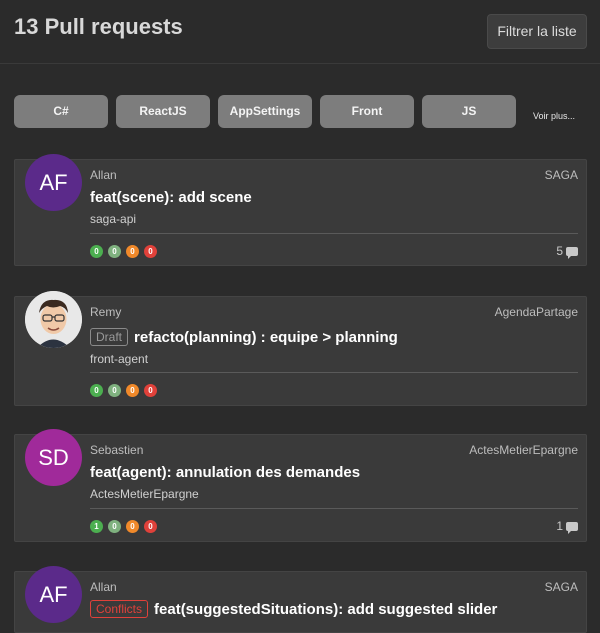 The height and width of the screenshot is (633, 600). I want to click on pr-title-text: feat(scene): add scene, so click(171, 197).